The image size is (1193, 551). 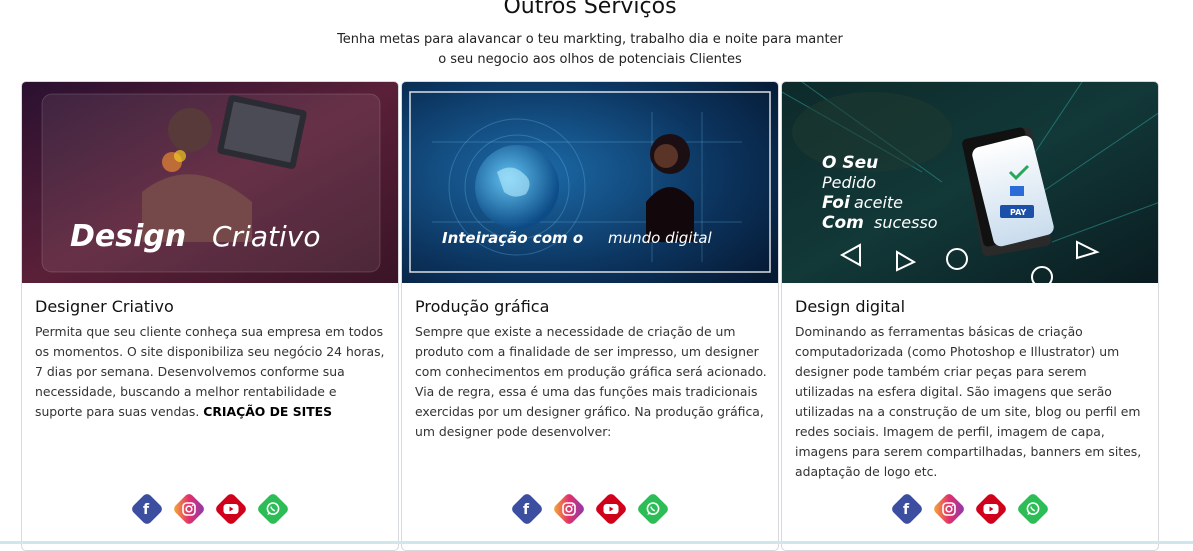 I want to click on card1-image-caption-light: Criativo, so click(x=266, y=236).